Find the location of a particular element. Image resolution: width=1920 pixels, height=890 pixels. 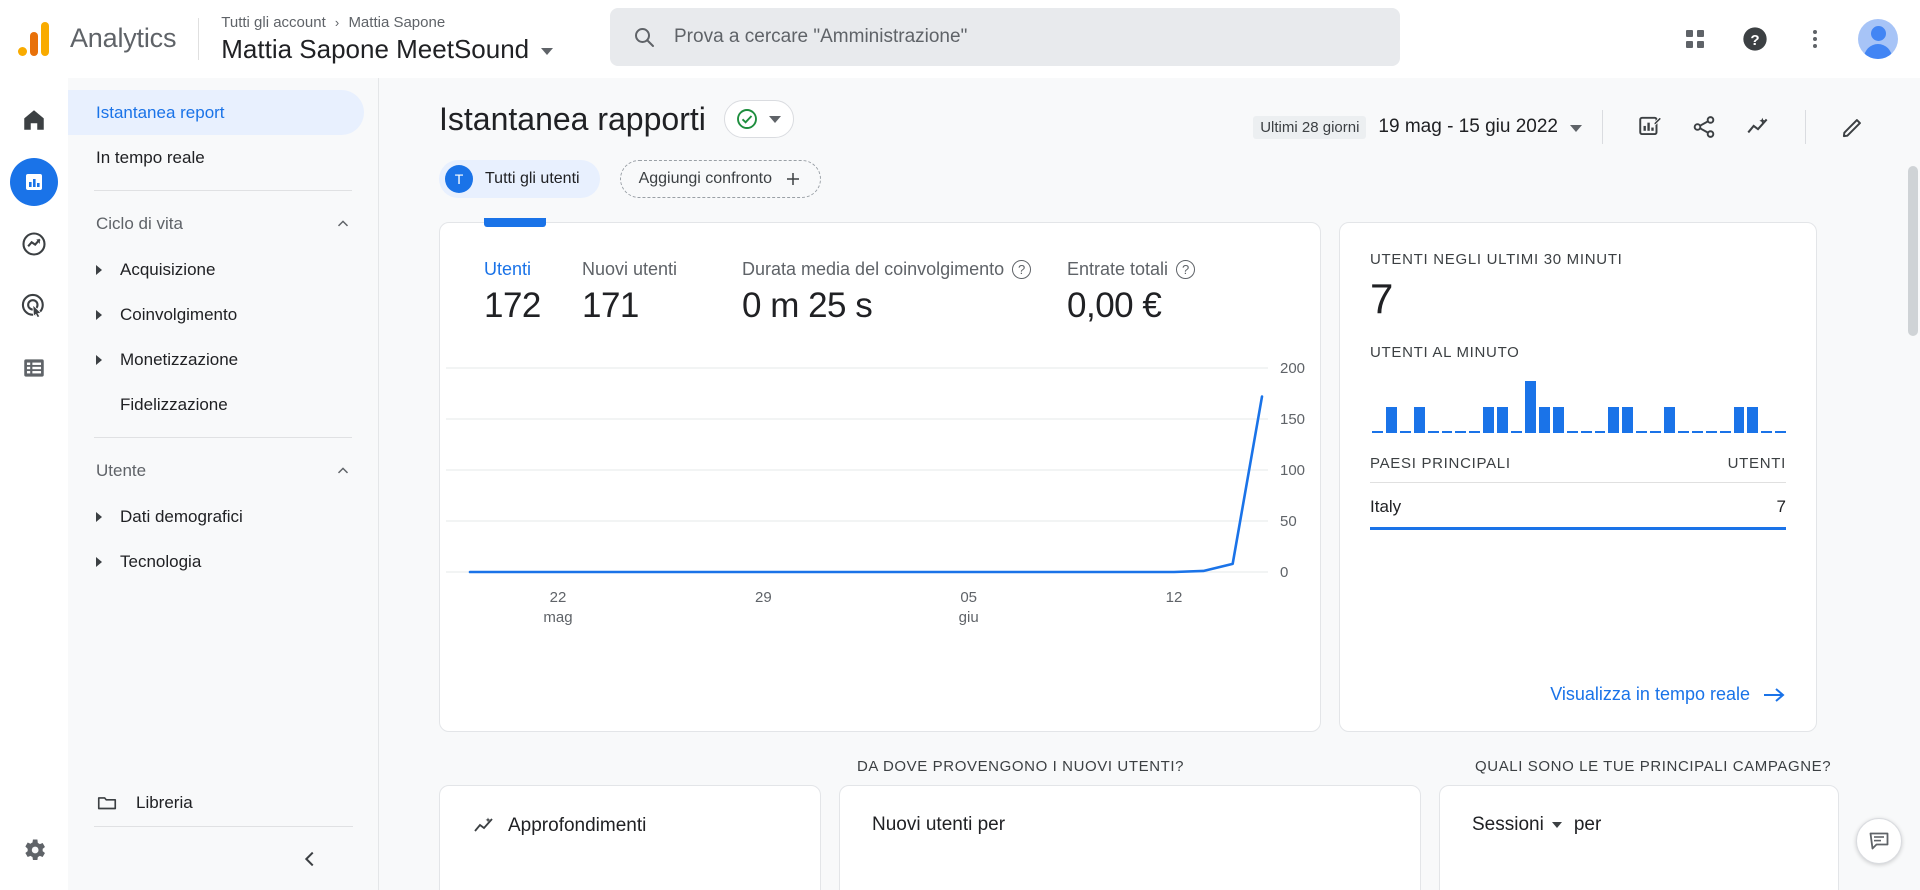

search-input: Prova a cercare "Amministrazione" is located at coordinates (1005, 37).